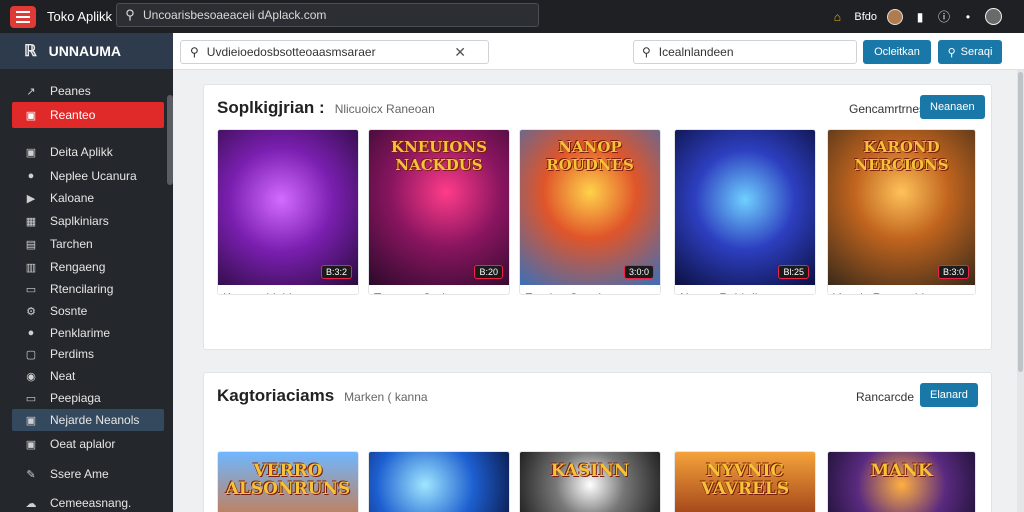 The image size is (1024, 512). I want to click on brand-name: UNNAUMA, so click(84, 51).